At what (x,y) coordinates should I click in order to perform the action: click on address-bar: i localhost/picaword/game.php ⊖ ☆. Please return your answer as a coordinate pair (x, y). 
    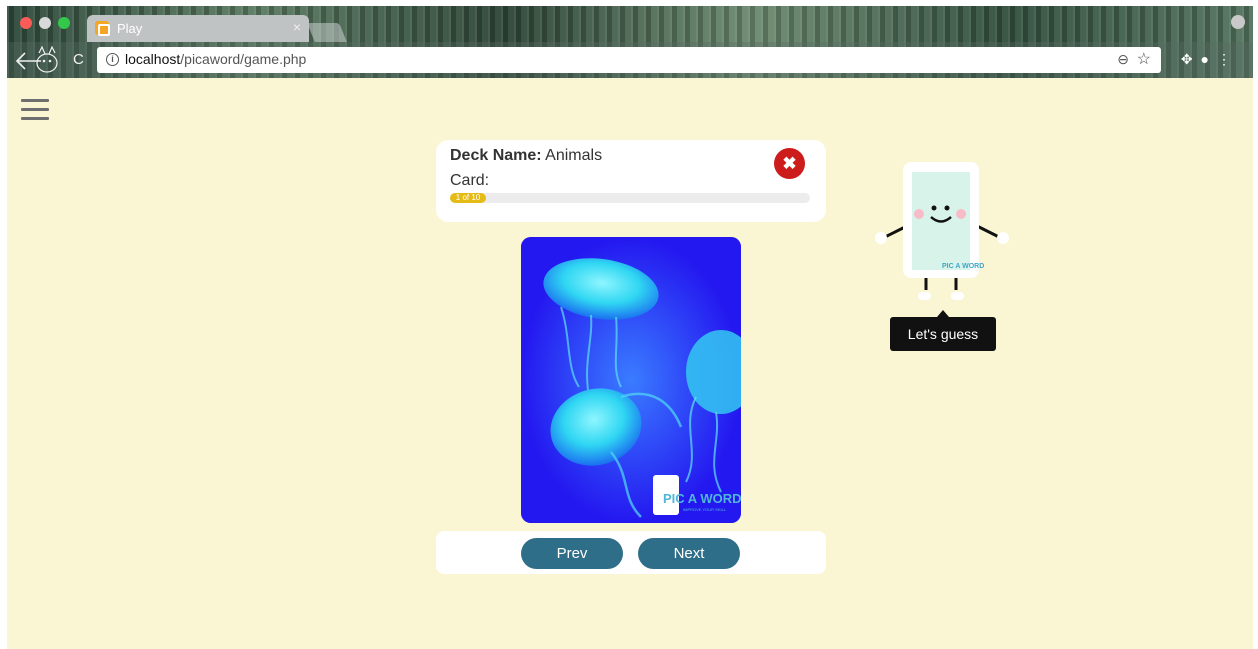
    Looking at the image, I should click on (629, 60).